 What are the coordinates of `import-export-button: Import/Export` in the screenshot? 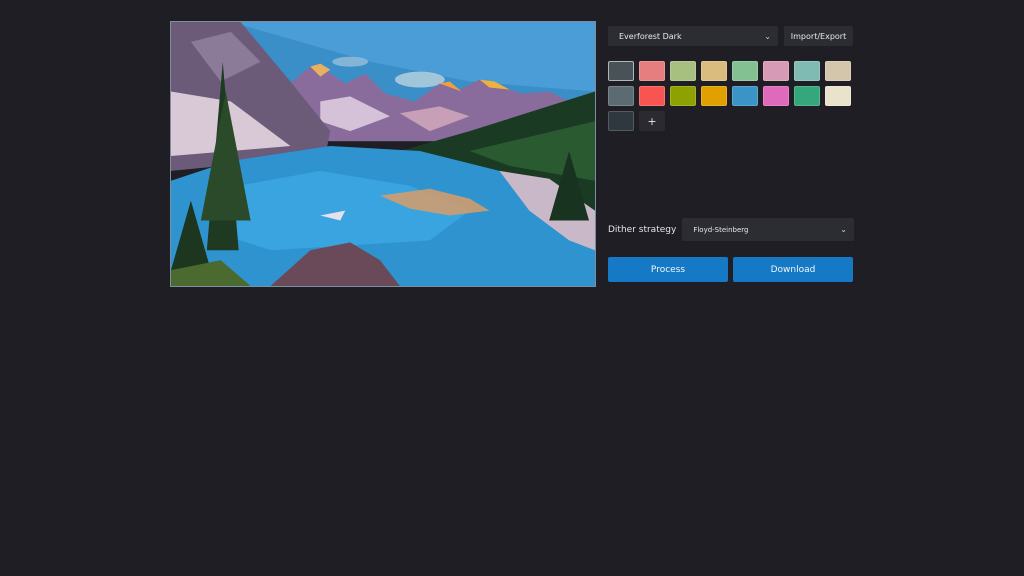 It's located at (818, 36).